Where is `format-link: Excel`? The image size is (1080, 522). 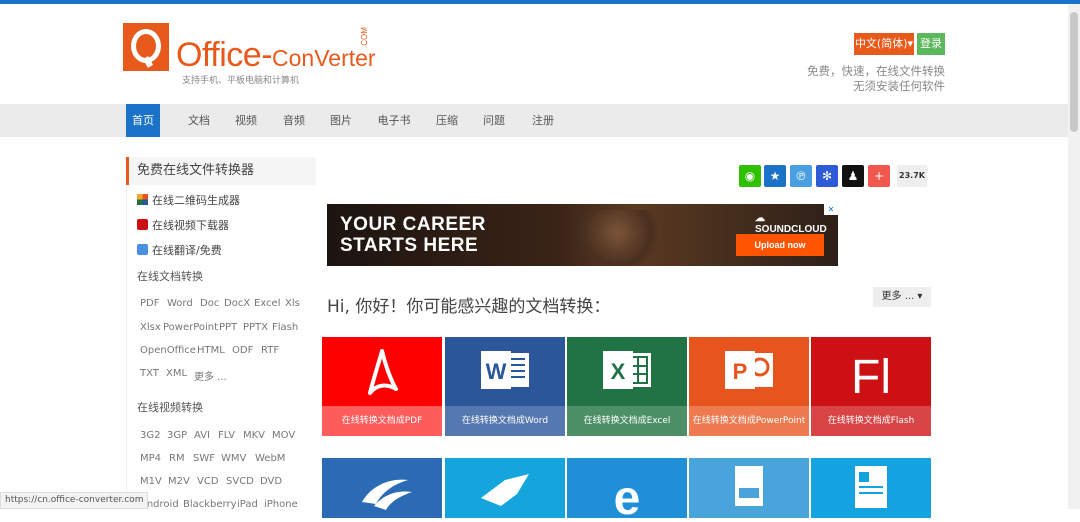 format-link: Excel is located at coordinates (267, 303).